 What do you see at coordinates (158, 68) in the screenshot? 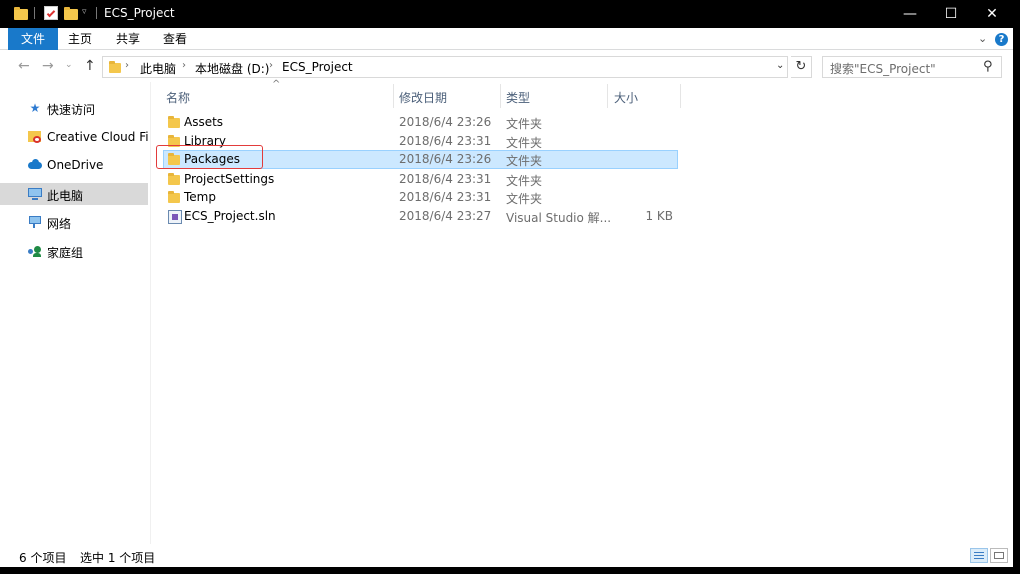
I see `breadcrumb-this-pc: 此电脑` at bounding box center [158, 68].